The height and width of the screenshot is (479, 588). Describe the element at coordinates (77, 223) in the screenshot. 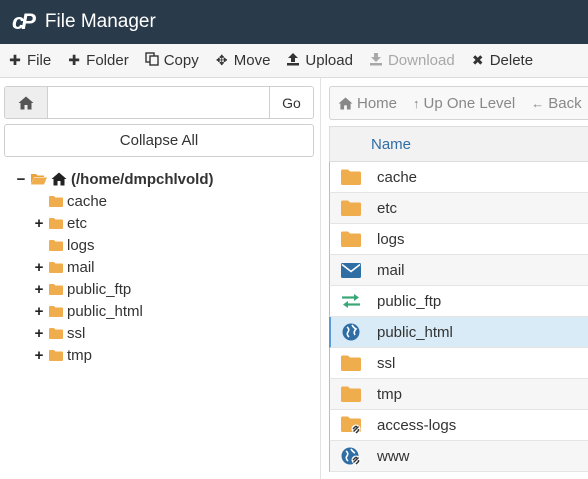

I see `tree-item-label: etc` at that location.